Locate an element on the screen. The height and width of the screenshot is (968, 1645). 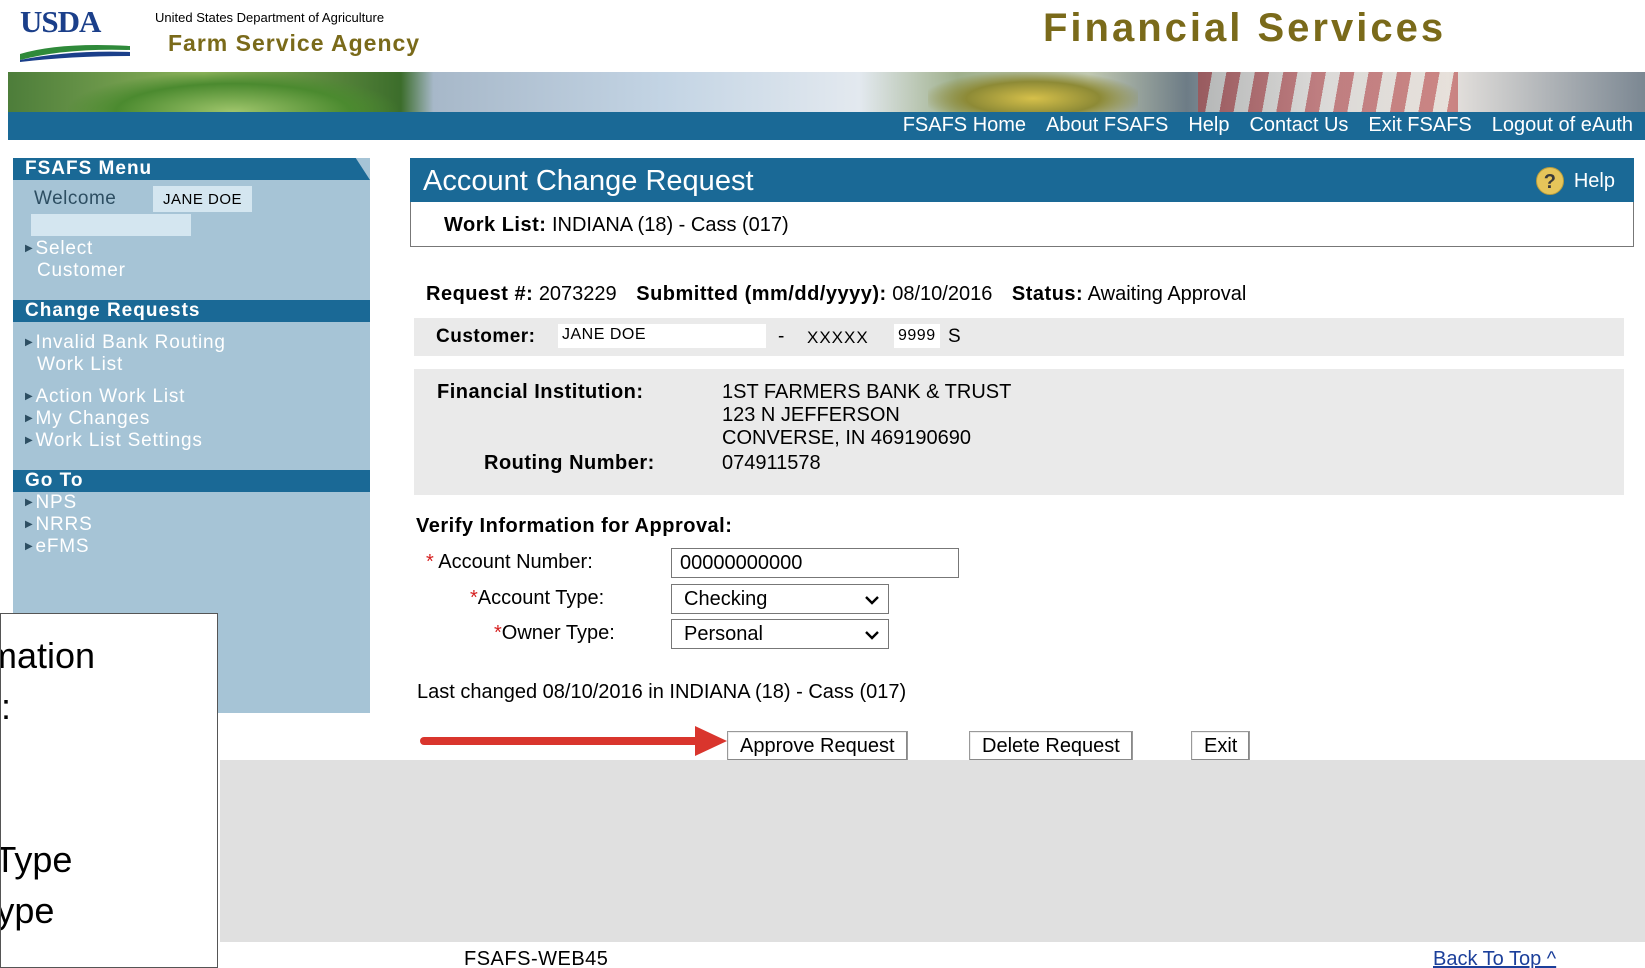
customer-masked-id: XXXXX is located at coordinates (838, 337).